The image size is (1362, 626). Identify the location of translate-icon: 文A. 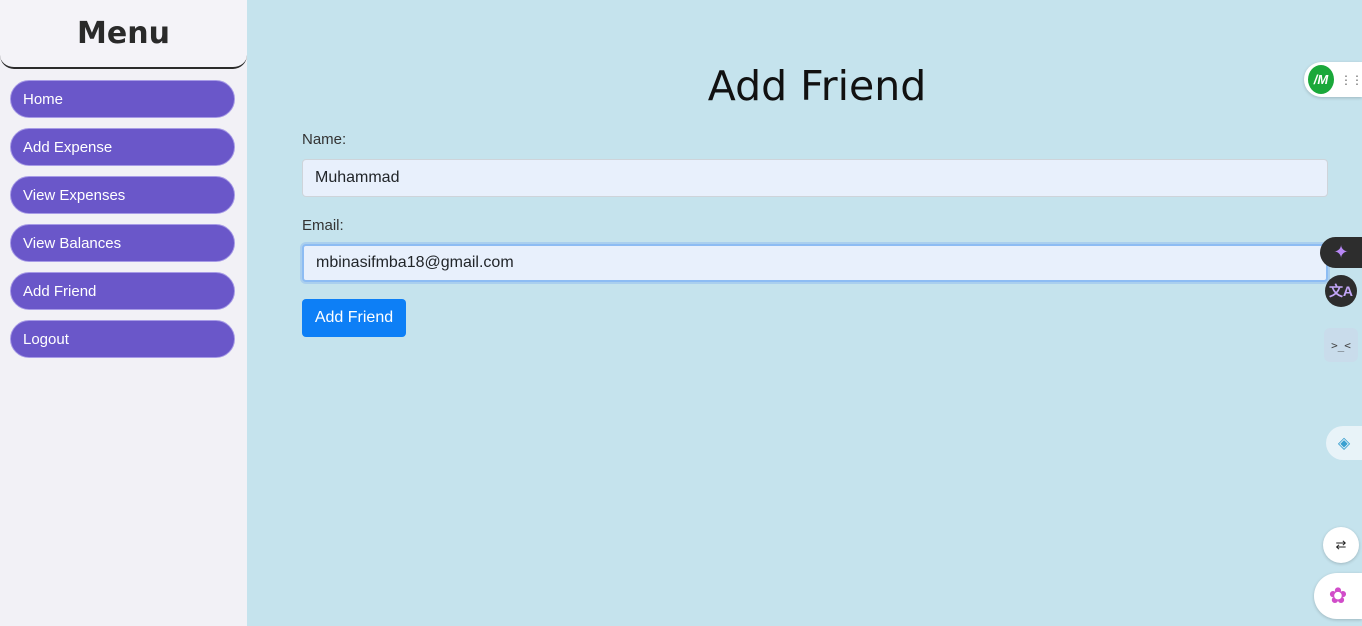
(1341, 291).